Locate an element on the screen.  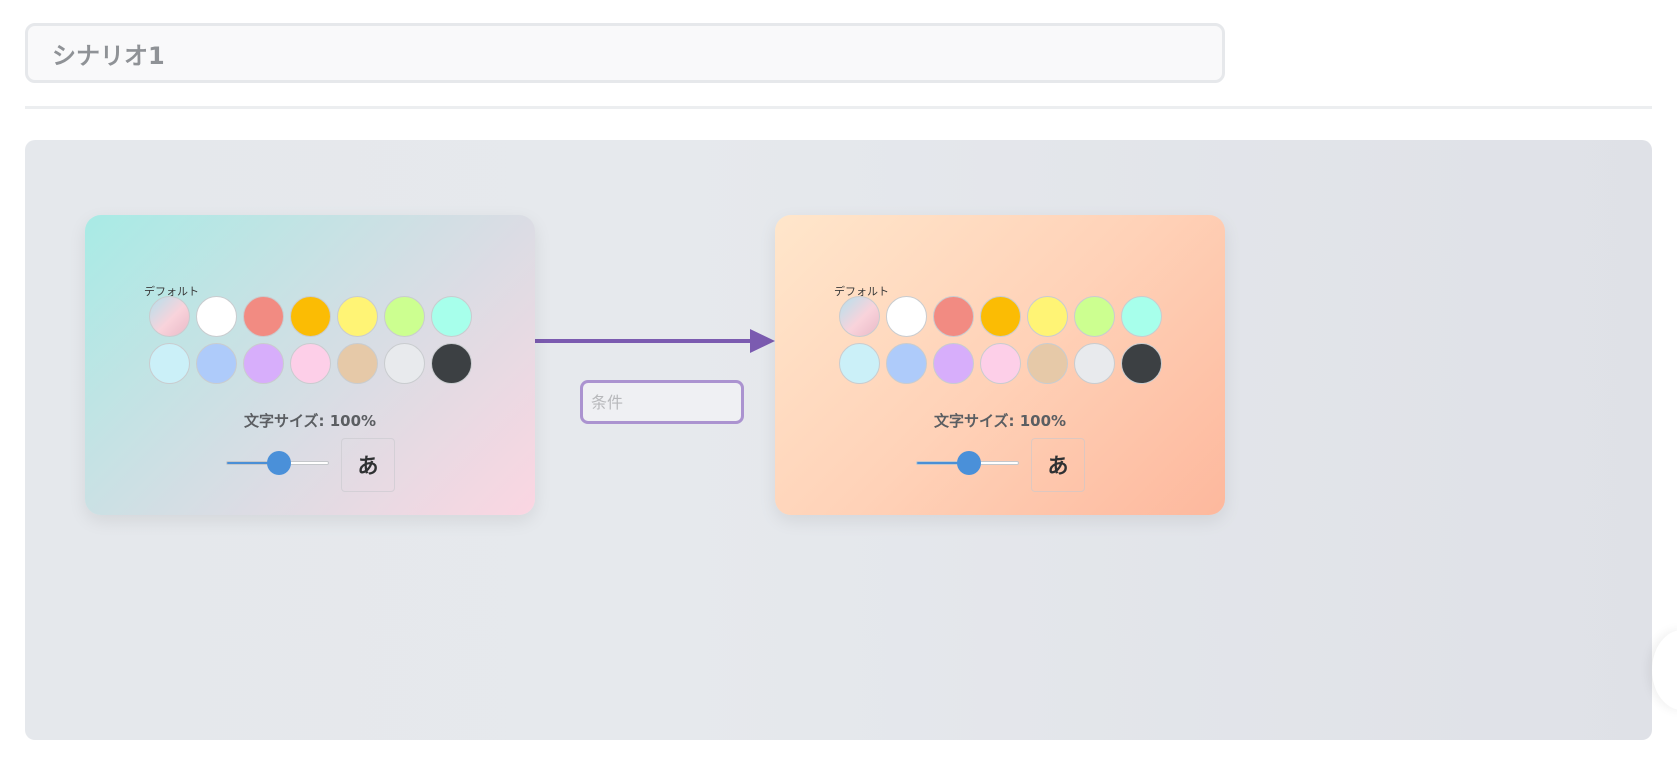
scenario-title-input is located at coordinates (625, 53).